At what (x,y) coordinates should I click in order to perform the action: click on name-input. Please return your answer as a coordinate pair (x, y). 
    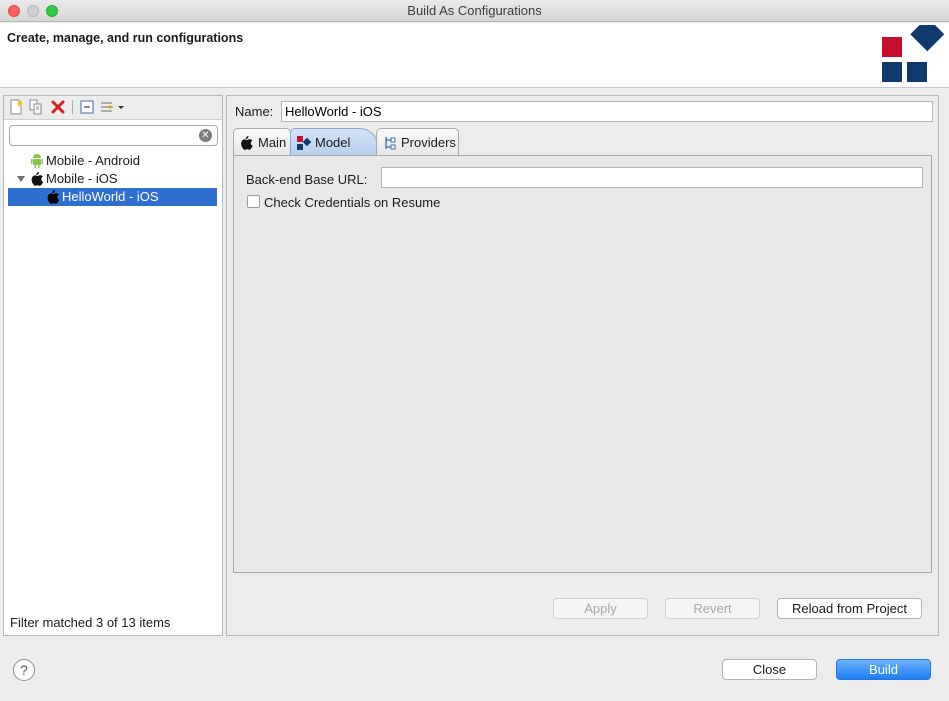
    Looking at the image, I should click on (607, 111).